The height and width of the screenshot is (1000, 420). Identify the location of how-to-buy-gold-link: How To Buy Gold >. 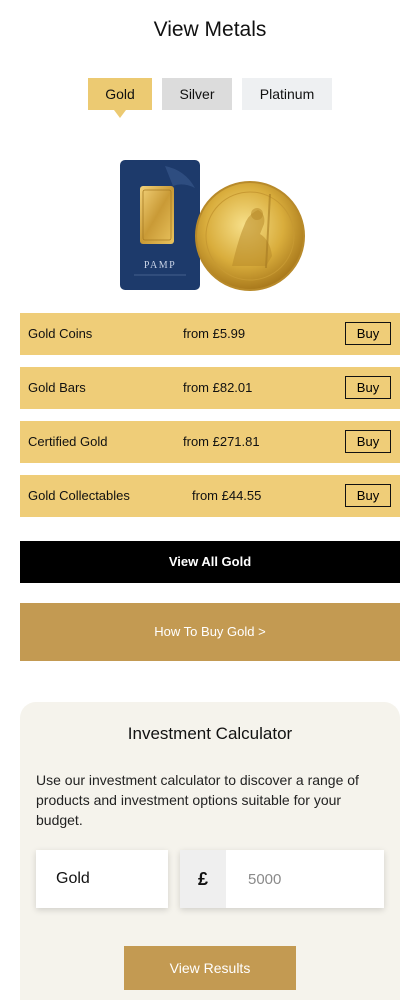
(210, 632).